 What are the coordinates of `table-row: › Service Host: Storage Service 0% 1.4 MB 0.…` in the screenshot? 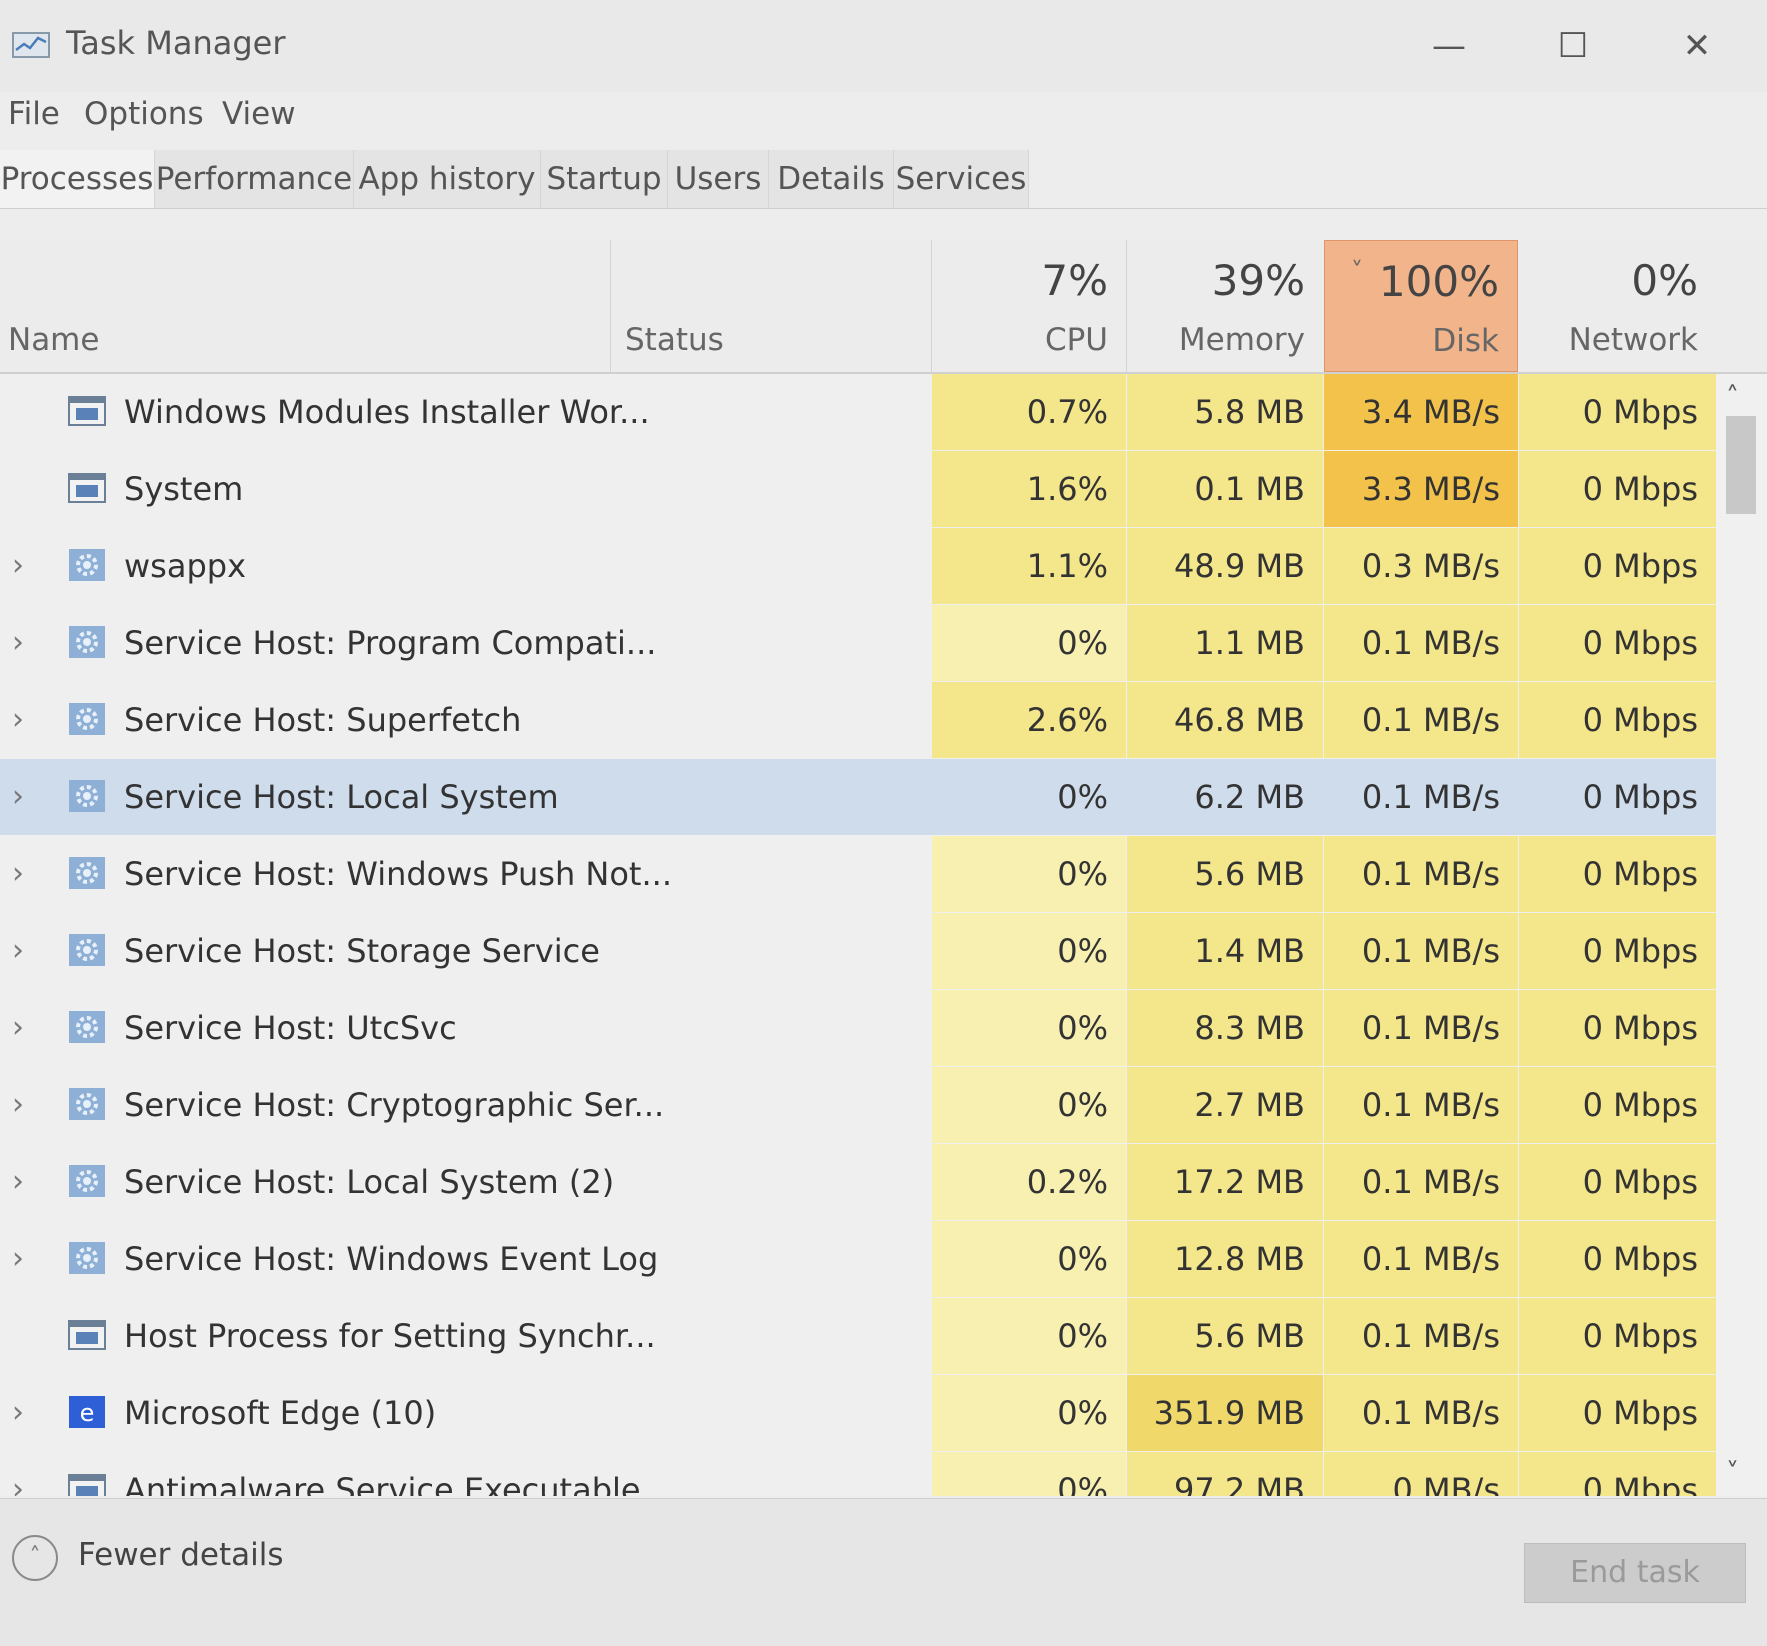 It's located at (858, 951).